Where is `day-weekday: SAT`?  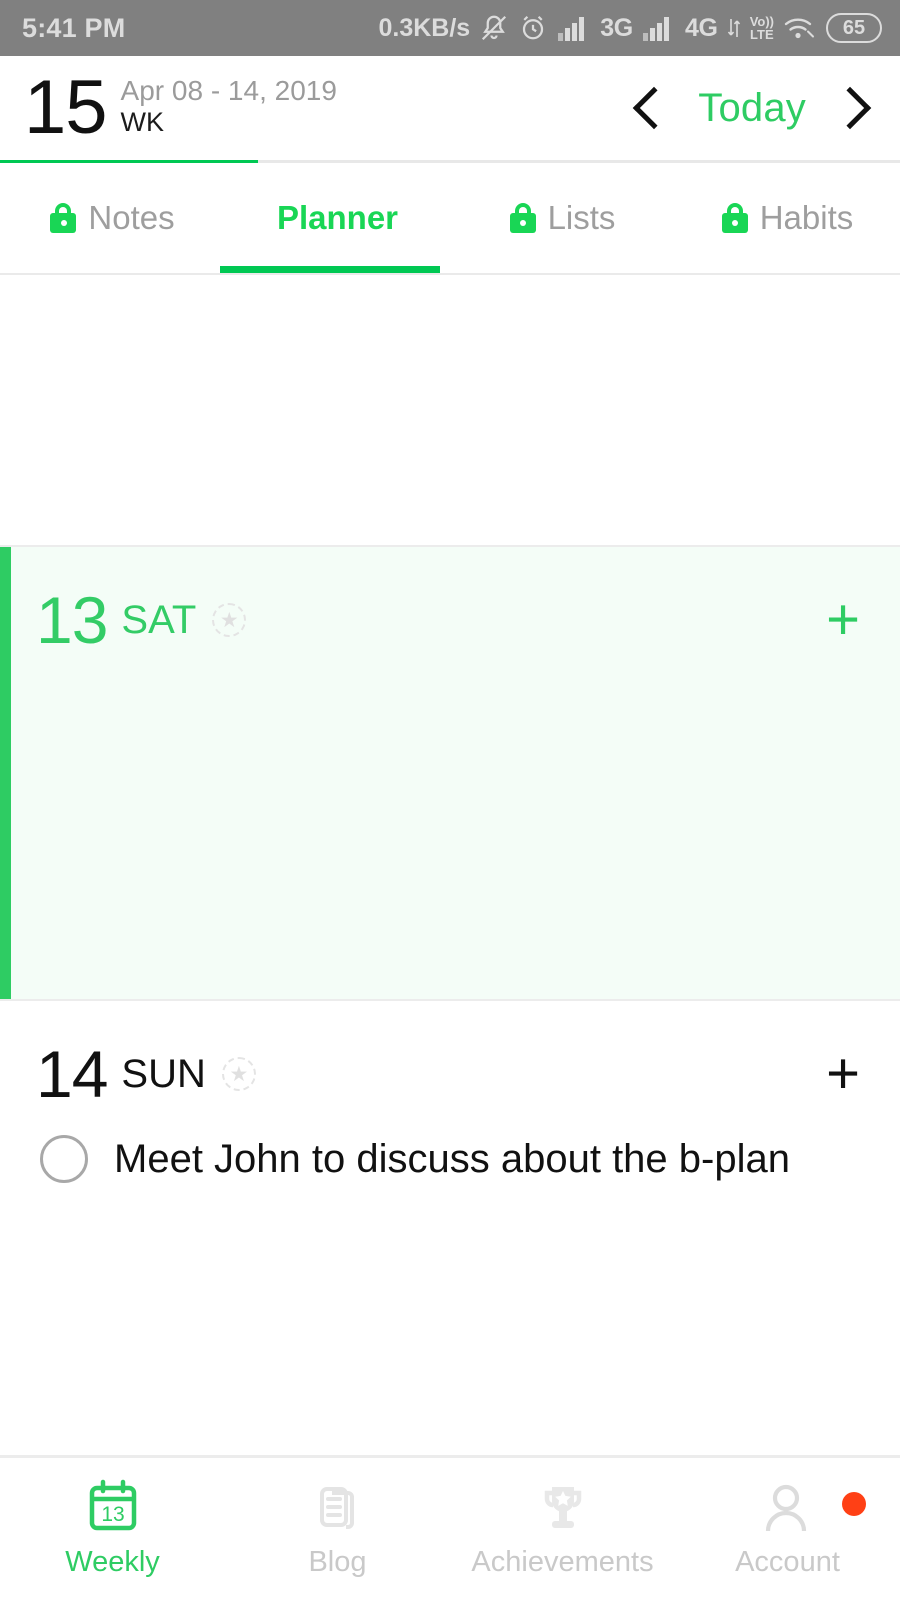
day-weekday: SAT is located at coordinates (159, 620).